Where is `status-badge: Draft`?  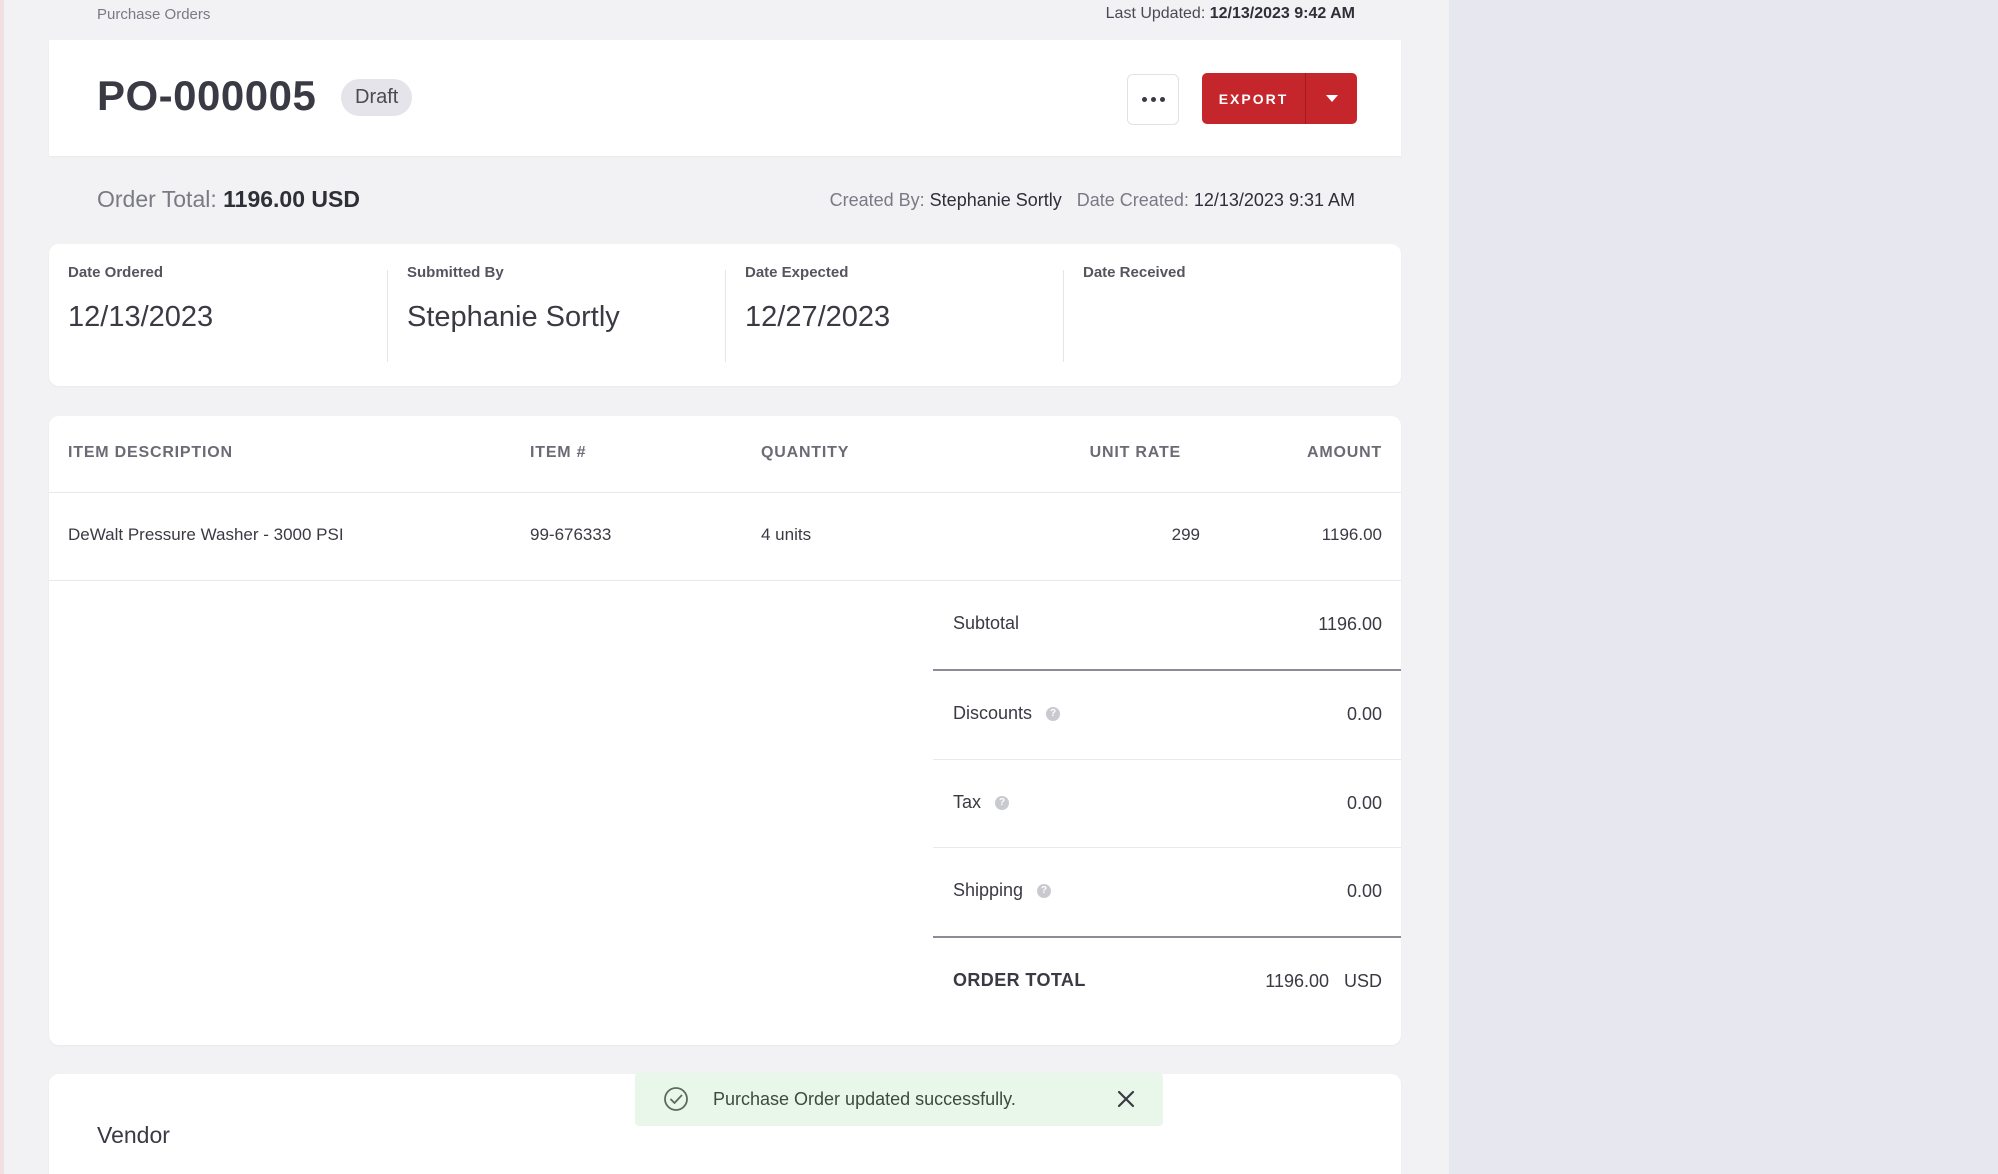 status-badge: Draft is located at coordinates (377, 97).